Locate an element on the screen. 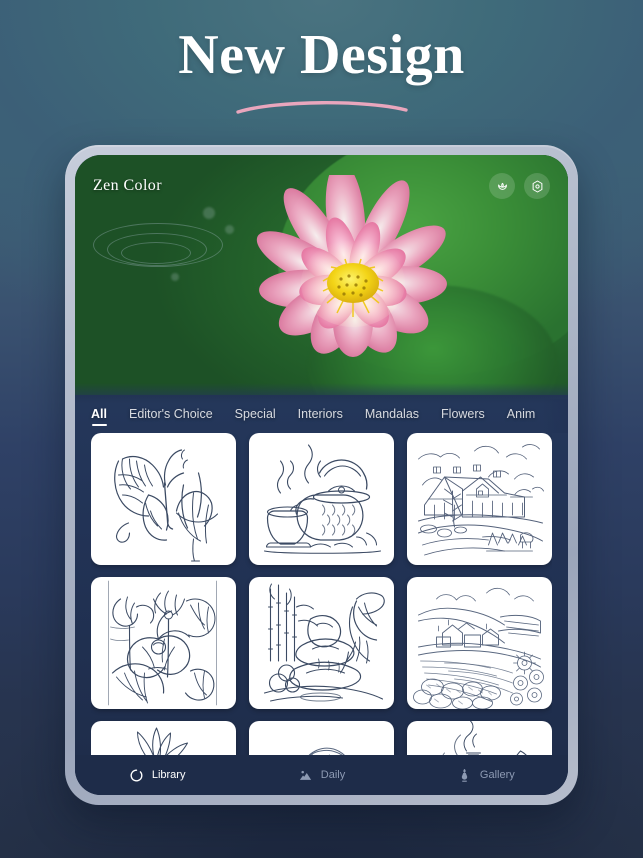  title-underline-swoosh is located at coordinates (321, 107).